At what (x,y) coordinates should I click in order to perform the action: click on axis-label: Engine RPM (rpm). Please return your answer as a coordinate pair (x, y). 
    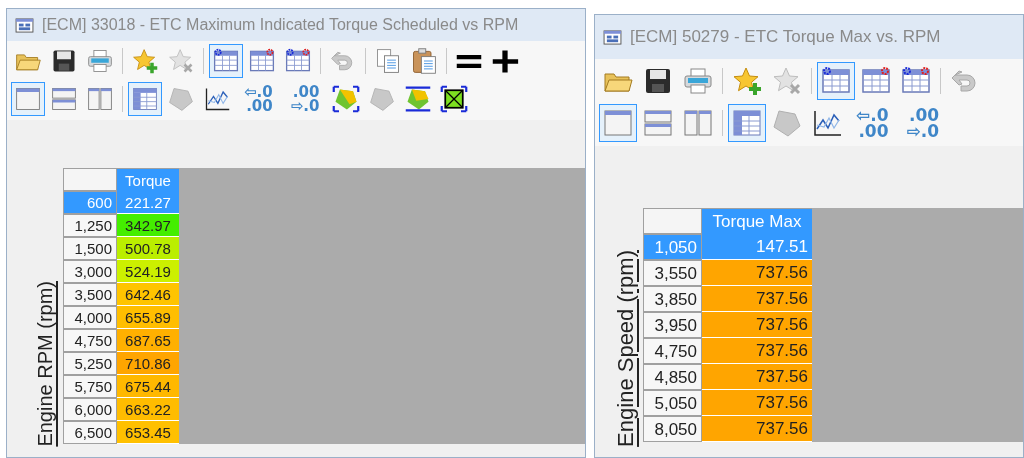
    Looking at the image, I should click on (45, 364).